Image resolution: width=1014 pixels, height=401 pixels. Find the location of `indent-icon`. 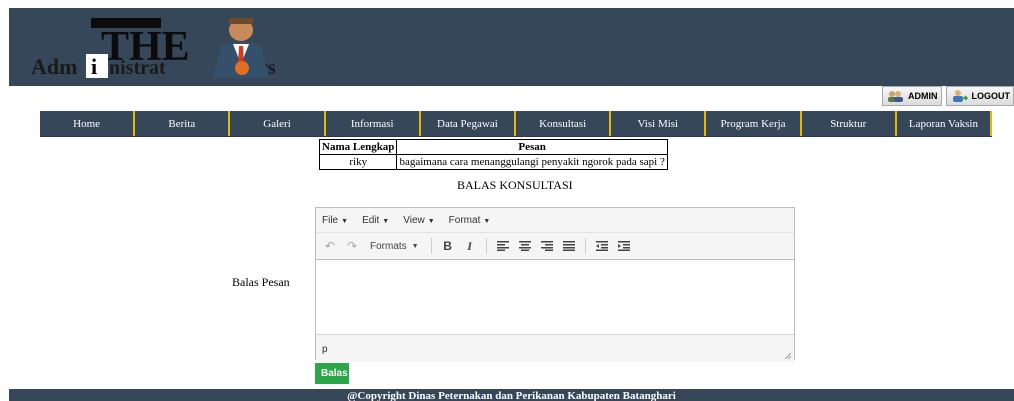

indent-icon is located at coordinates (624, 246).